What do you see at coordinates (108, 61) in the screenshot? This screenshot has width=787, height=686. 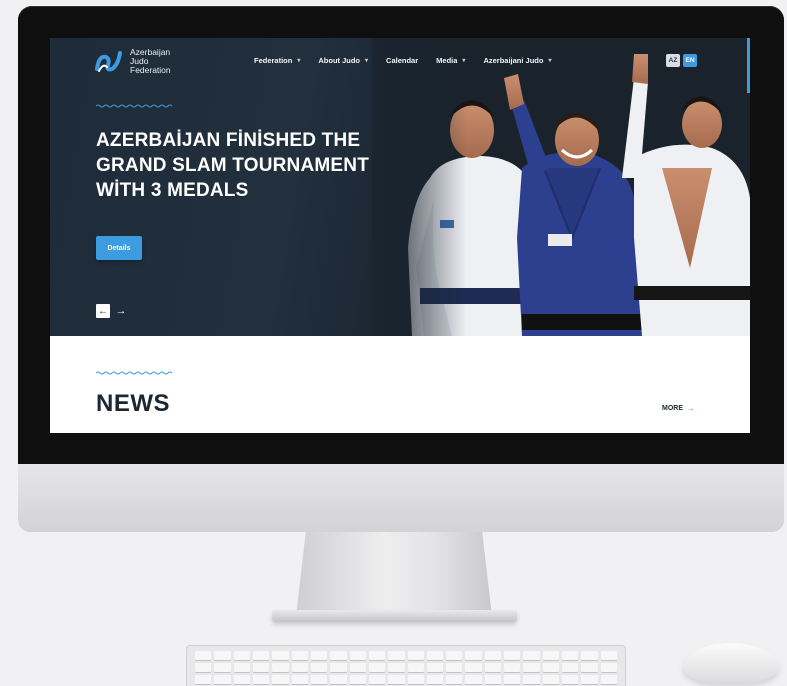 I see `federation-logo-icon` at bounding box center [108, 61].